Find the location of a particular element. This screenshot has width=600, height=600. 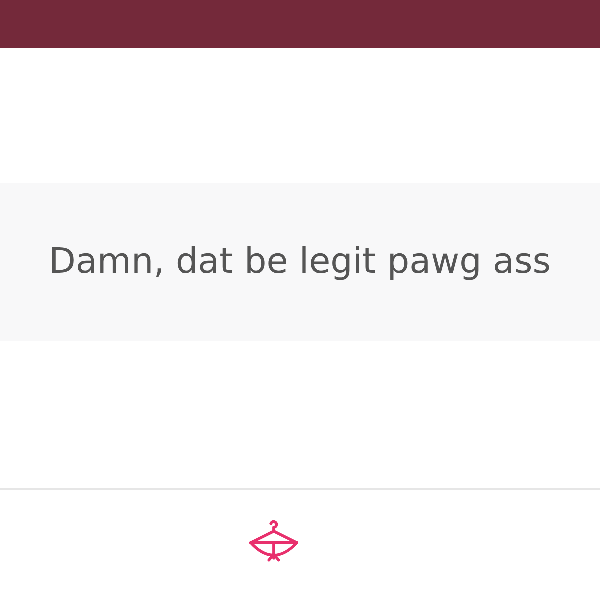

comment-text: Damn, dat be legit pawg ass is located at coordinates (300, 262).